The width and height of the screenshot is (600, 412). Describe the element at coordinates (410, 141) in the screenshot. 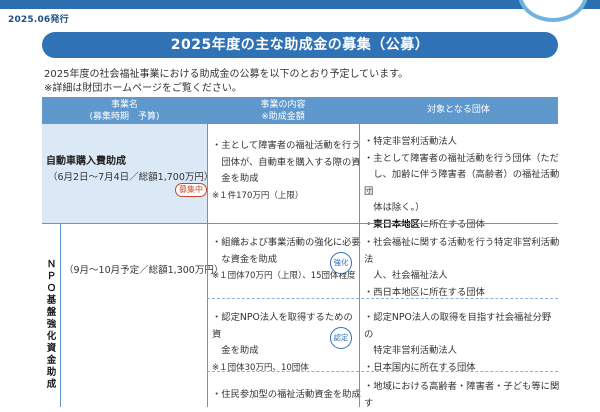

I see `target-line: ・特定非営利活動法人` at that location.